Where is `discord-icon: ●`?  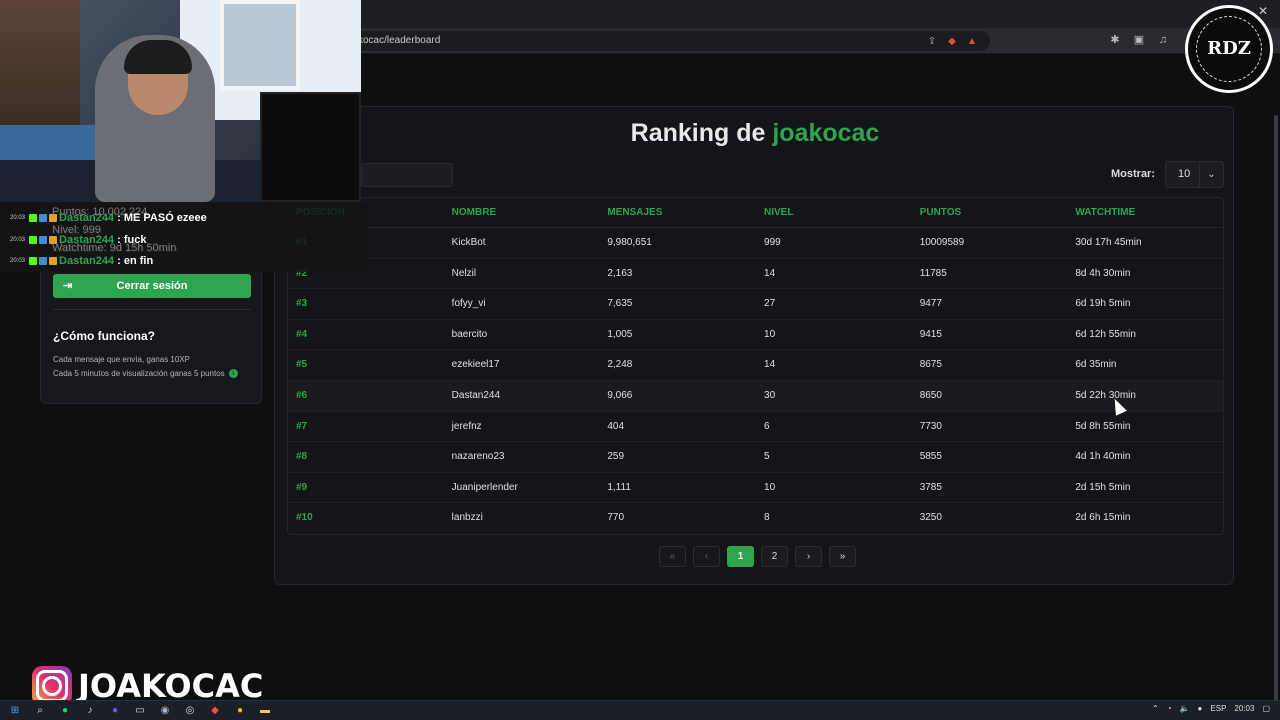
discord-icon: ● is located at coordinates (115, 711).